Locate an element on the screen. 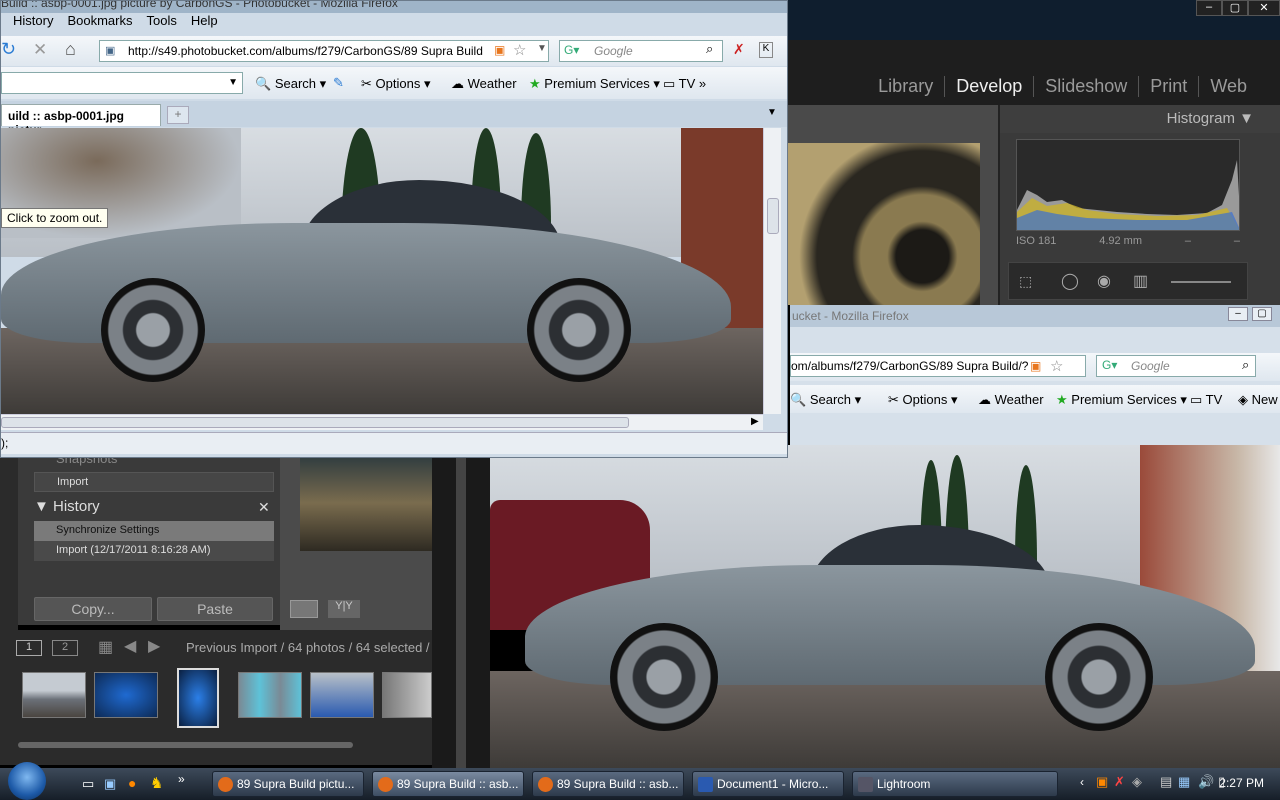 The width and height of the screenshot is (1280, 800). page-2: 2 is located at coordinates (65, 648).